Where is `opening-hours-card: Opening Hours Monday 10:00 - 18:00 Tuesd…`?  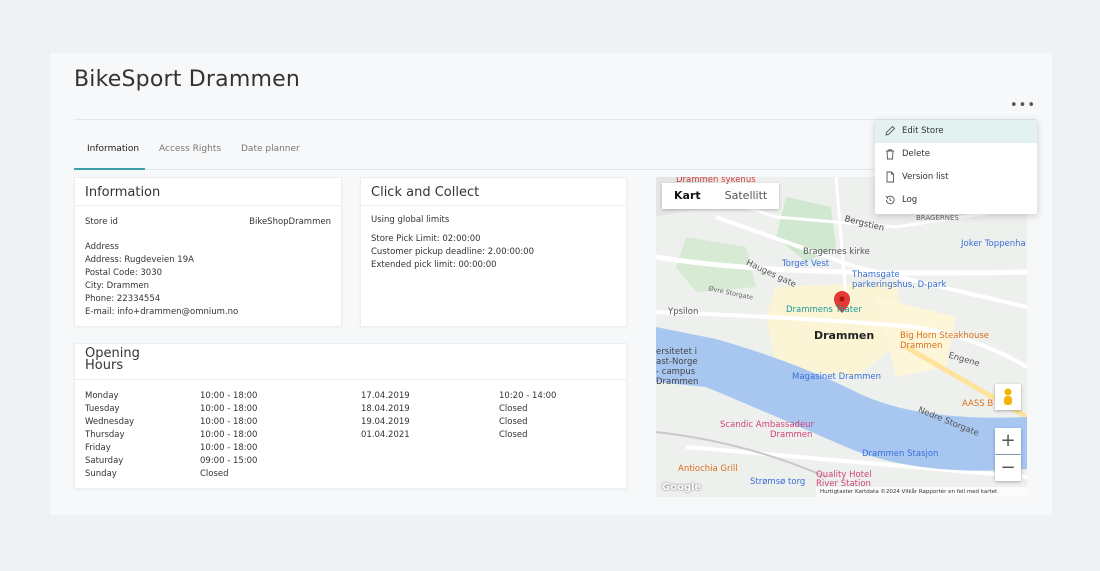 opening-hours-card: Opening Hours Monday 10:00 - 18:00 Tuesd… is located at coordinates (350, 416).